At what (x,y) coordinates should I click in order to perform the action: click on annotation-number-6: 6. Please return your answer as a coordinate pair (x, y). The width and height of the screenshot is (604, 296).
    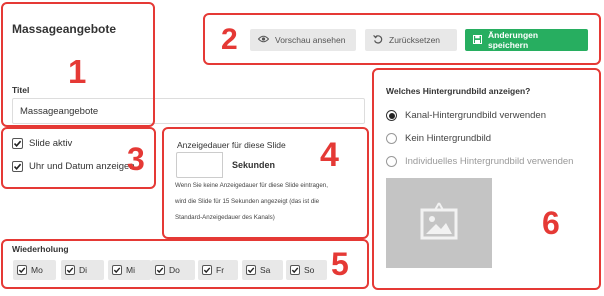
    Looking at the image, I should click on (551, 223).